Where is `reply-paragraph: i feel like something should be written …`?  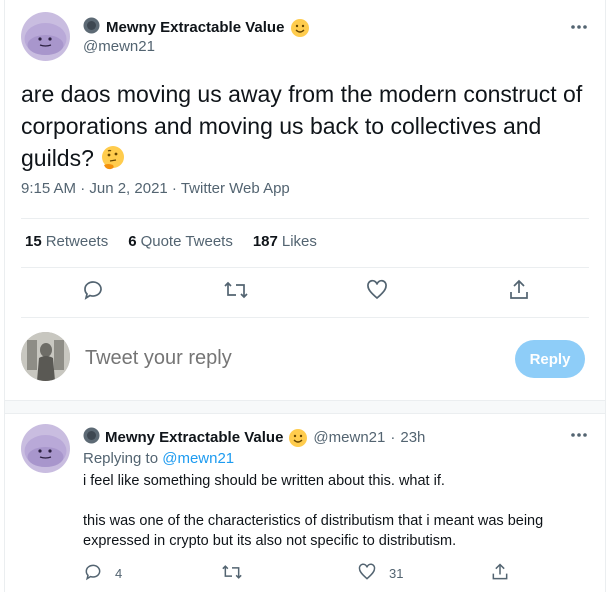
reply-paragraph: i feel like something should be written … is located at coordinates (264, 481).